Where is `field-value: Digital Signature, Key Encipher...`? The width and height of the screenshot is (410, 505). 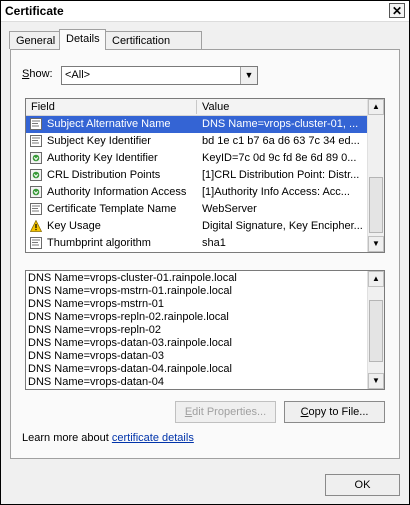
field-value: Digital Signature, Key Encipher... is located at coordinates (282, 226).